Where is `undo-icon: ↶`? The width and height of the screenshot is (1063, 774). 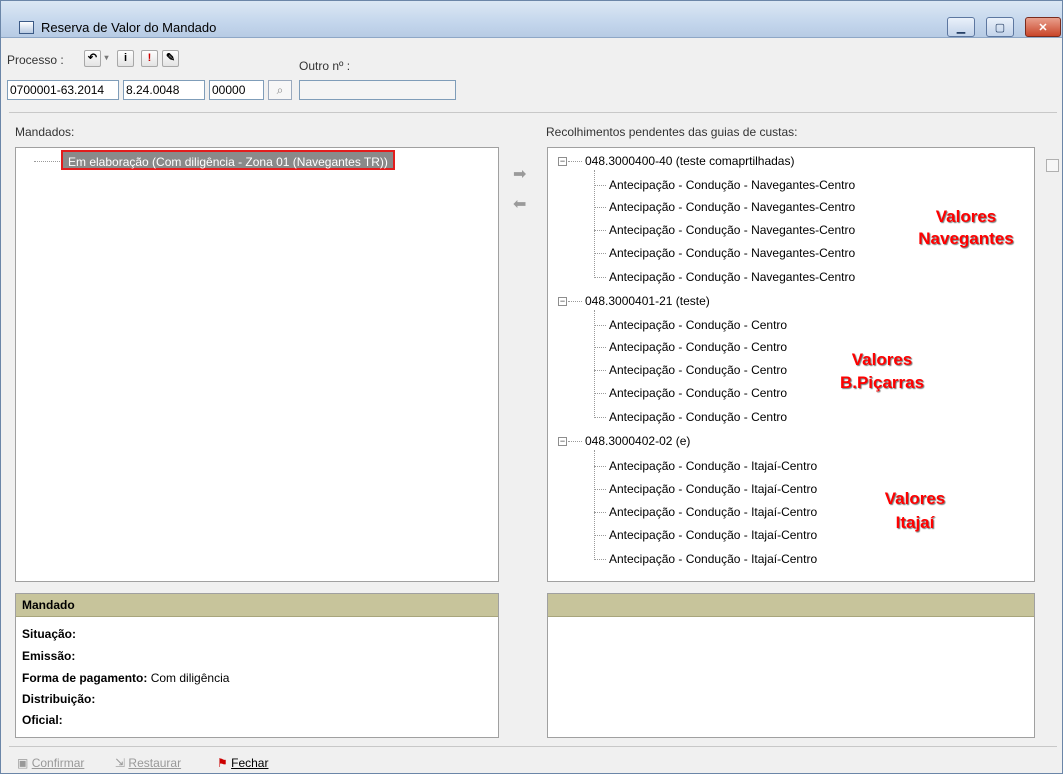 undo-icon: ↶ is located at coordinates (92, 58).